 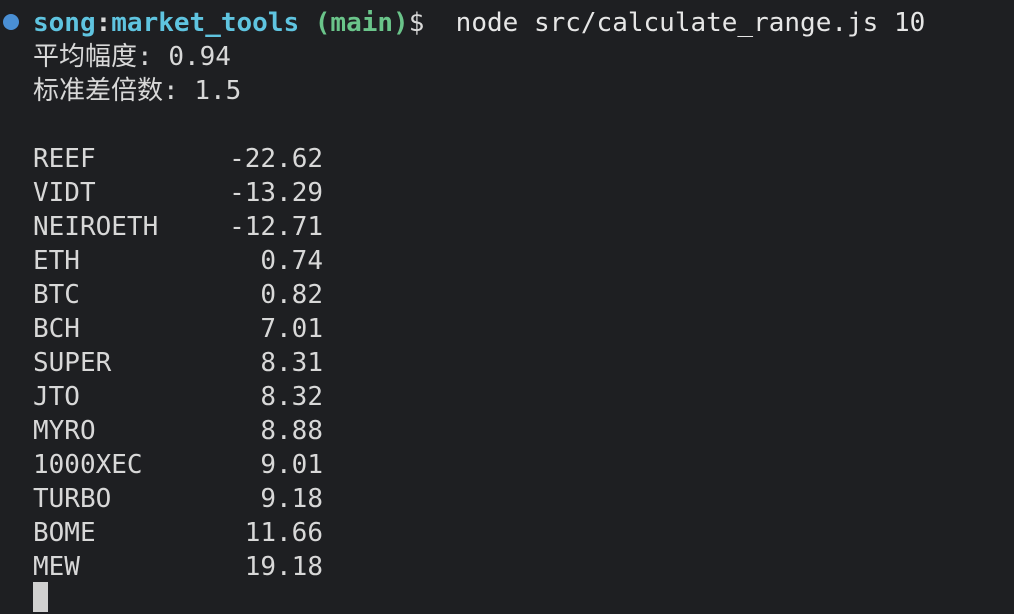 I want to click on row-value: 9.01, so click(x=291, y=465).